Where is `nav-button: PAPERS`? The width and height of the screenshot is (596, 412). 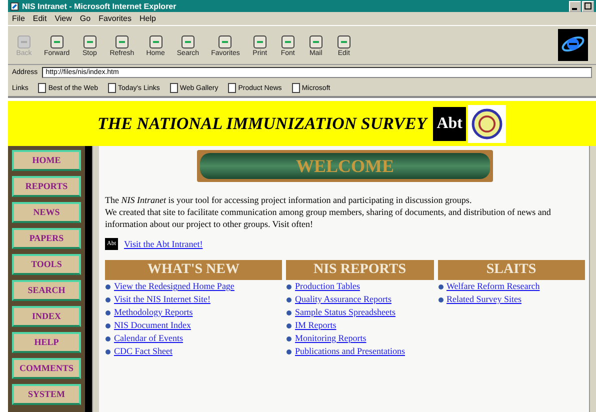
nav-button: PAPERS is located at coordinates (46, 238).